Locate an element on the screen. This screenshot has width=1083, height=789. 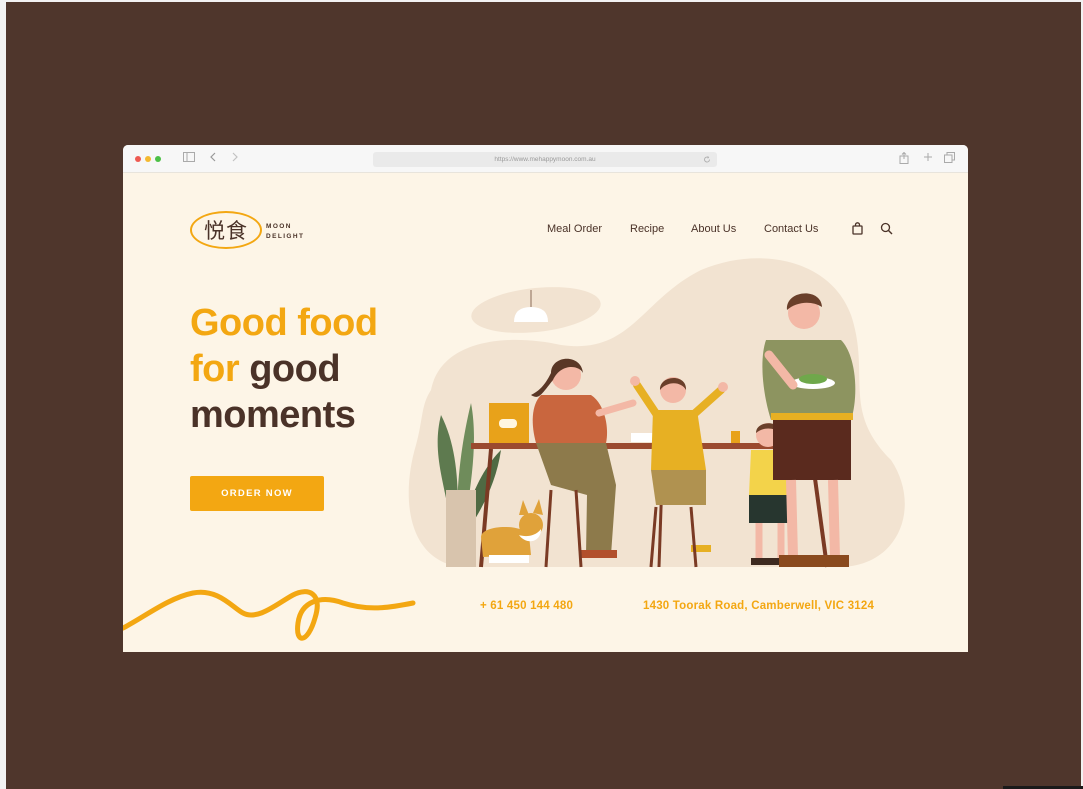
mother-body is located at coordinates (570, 419).